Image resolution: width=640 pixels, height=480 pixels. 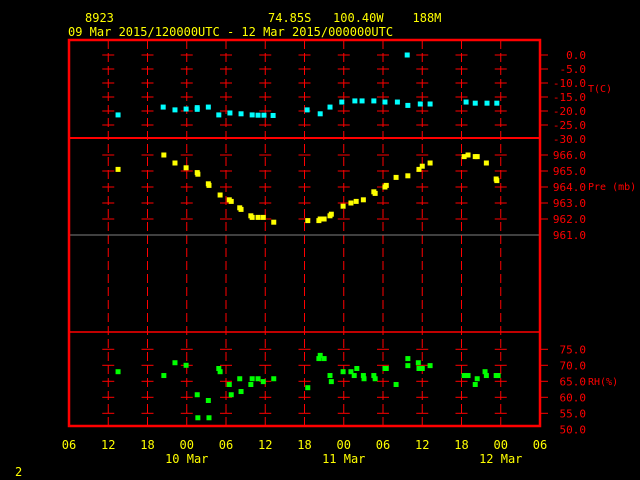 I want to click on y-tick-label: -15.0, so click(x=569, y=97).